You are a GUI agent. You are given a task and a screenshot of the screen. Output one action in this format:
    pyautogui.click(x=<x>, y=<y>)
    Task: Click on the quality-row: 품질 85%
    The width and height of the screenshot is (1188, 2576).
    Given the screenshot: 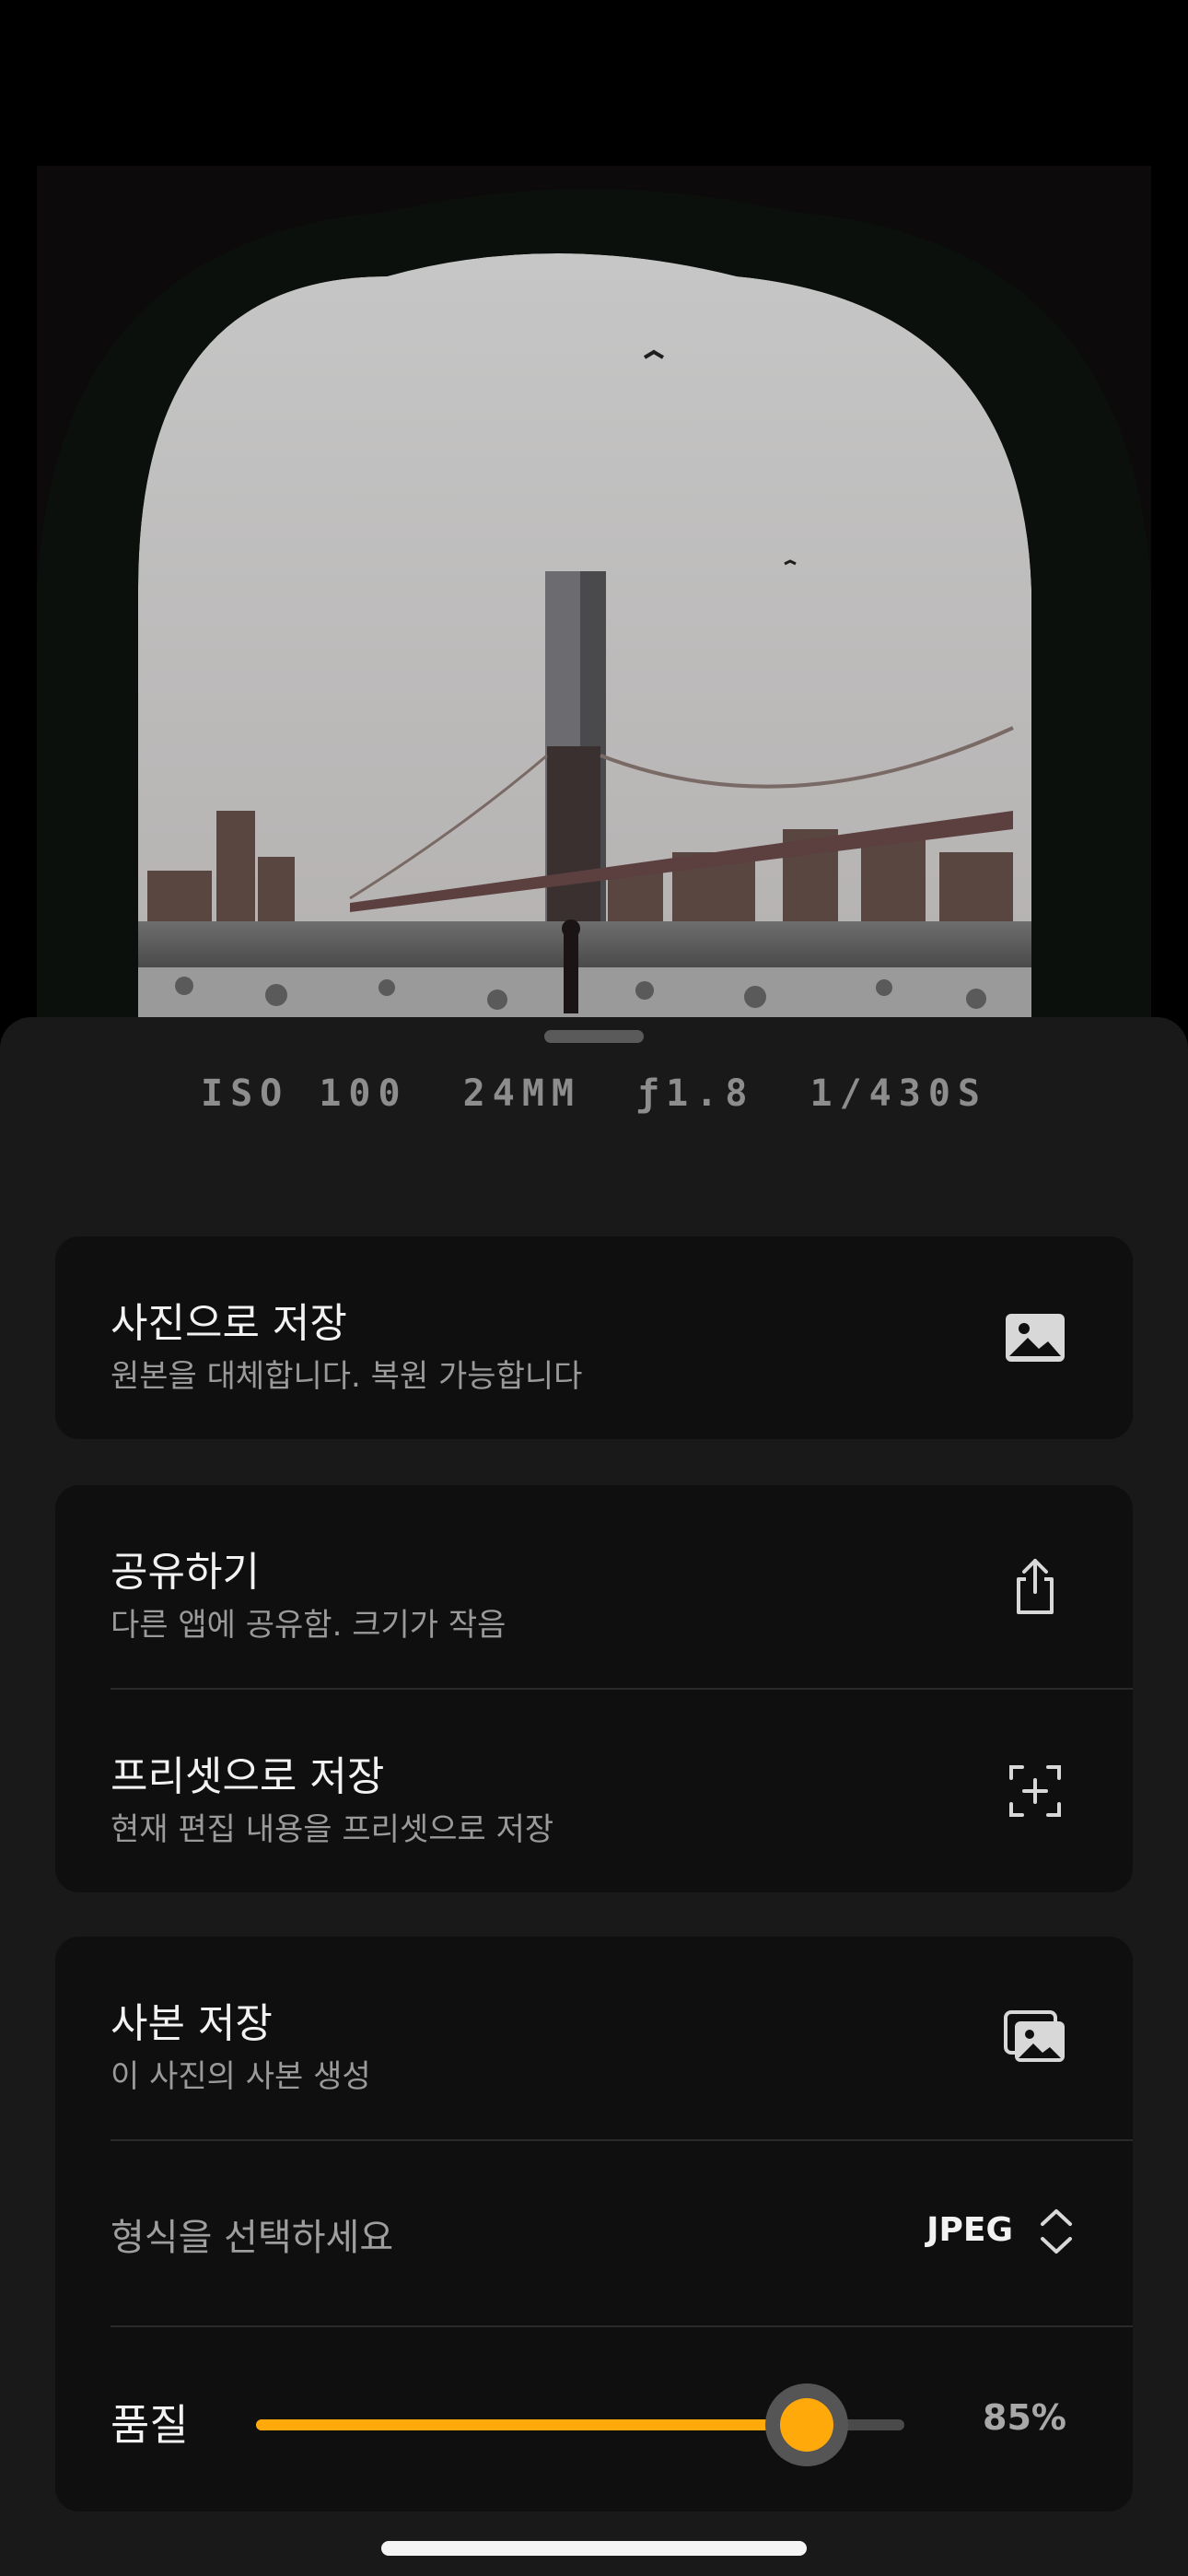 What is the action you would take?
    pyautogui.click(x=594, y=2419)
    